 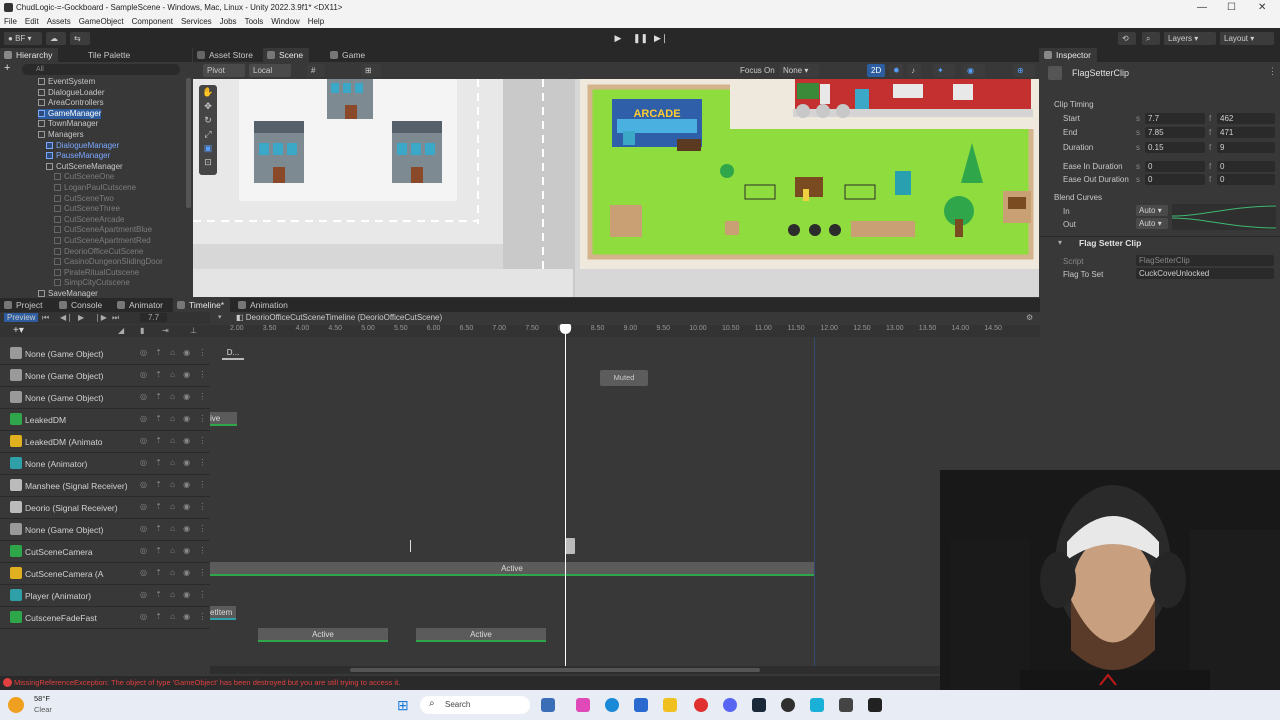 I want to click on windows-start-icon: ⊞, so click(x=405, y=705).